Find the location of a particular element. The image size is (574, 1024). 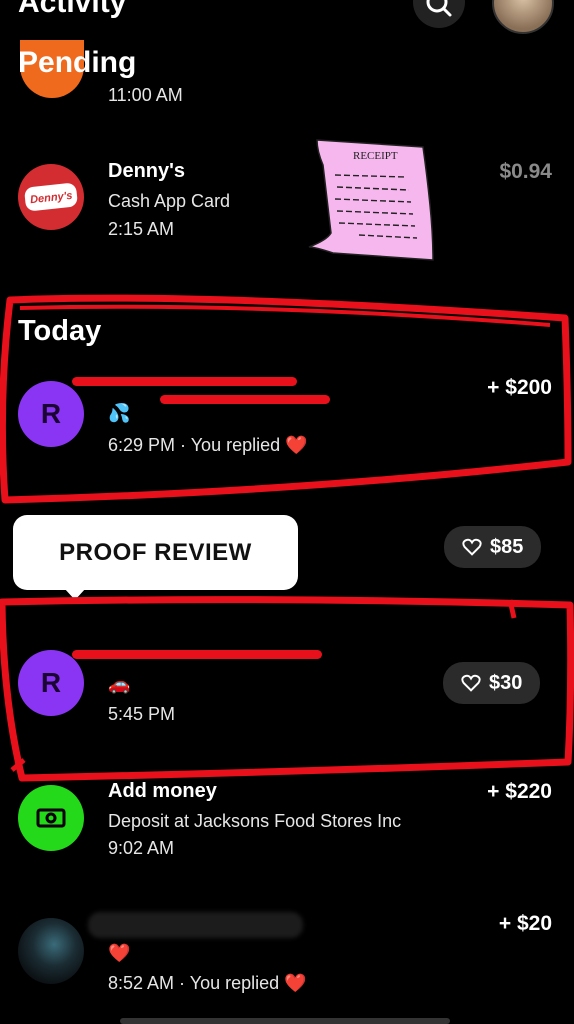

profile-avatar is located at coordinates (523, 17).